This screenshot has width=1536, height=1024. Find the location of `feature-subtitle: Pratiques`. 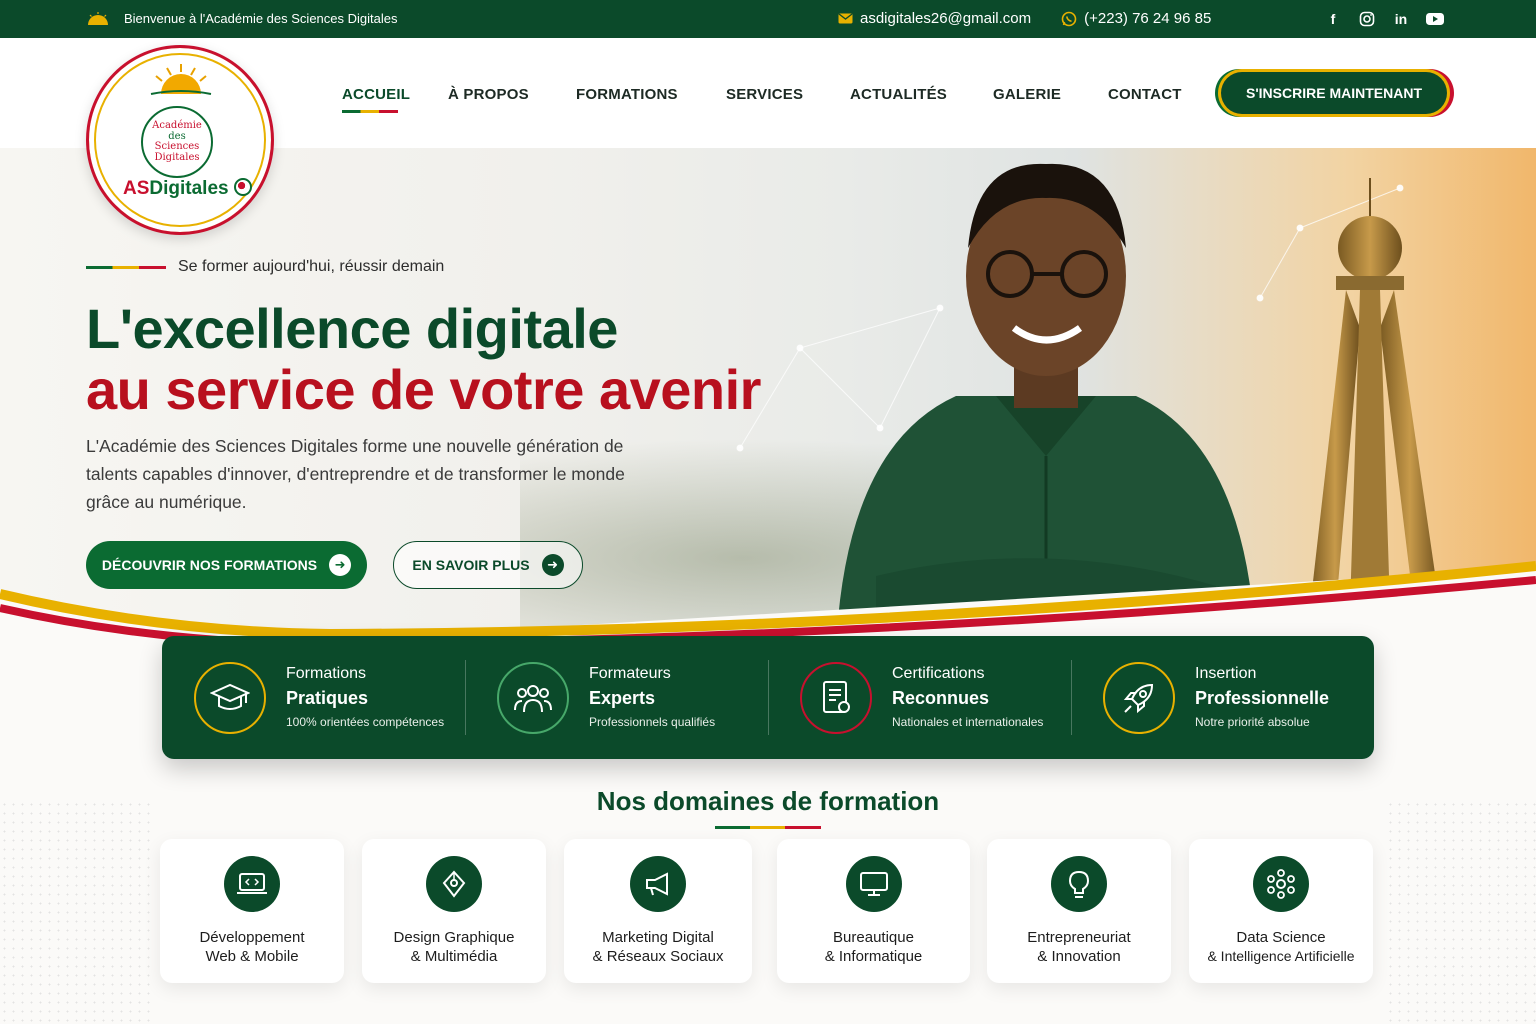

feature-subtitle: Pratiques is located at coordinates (327, 697).